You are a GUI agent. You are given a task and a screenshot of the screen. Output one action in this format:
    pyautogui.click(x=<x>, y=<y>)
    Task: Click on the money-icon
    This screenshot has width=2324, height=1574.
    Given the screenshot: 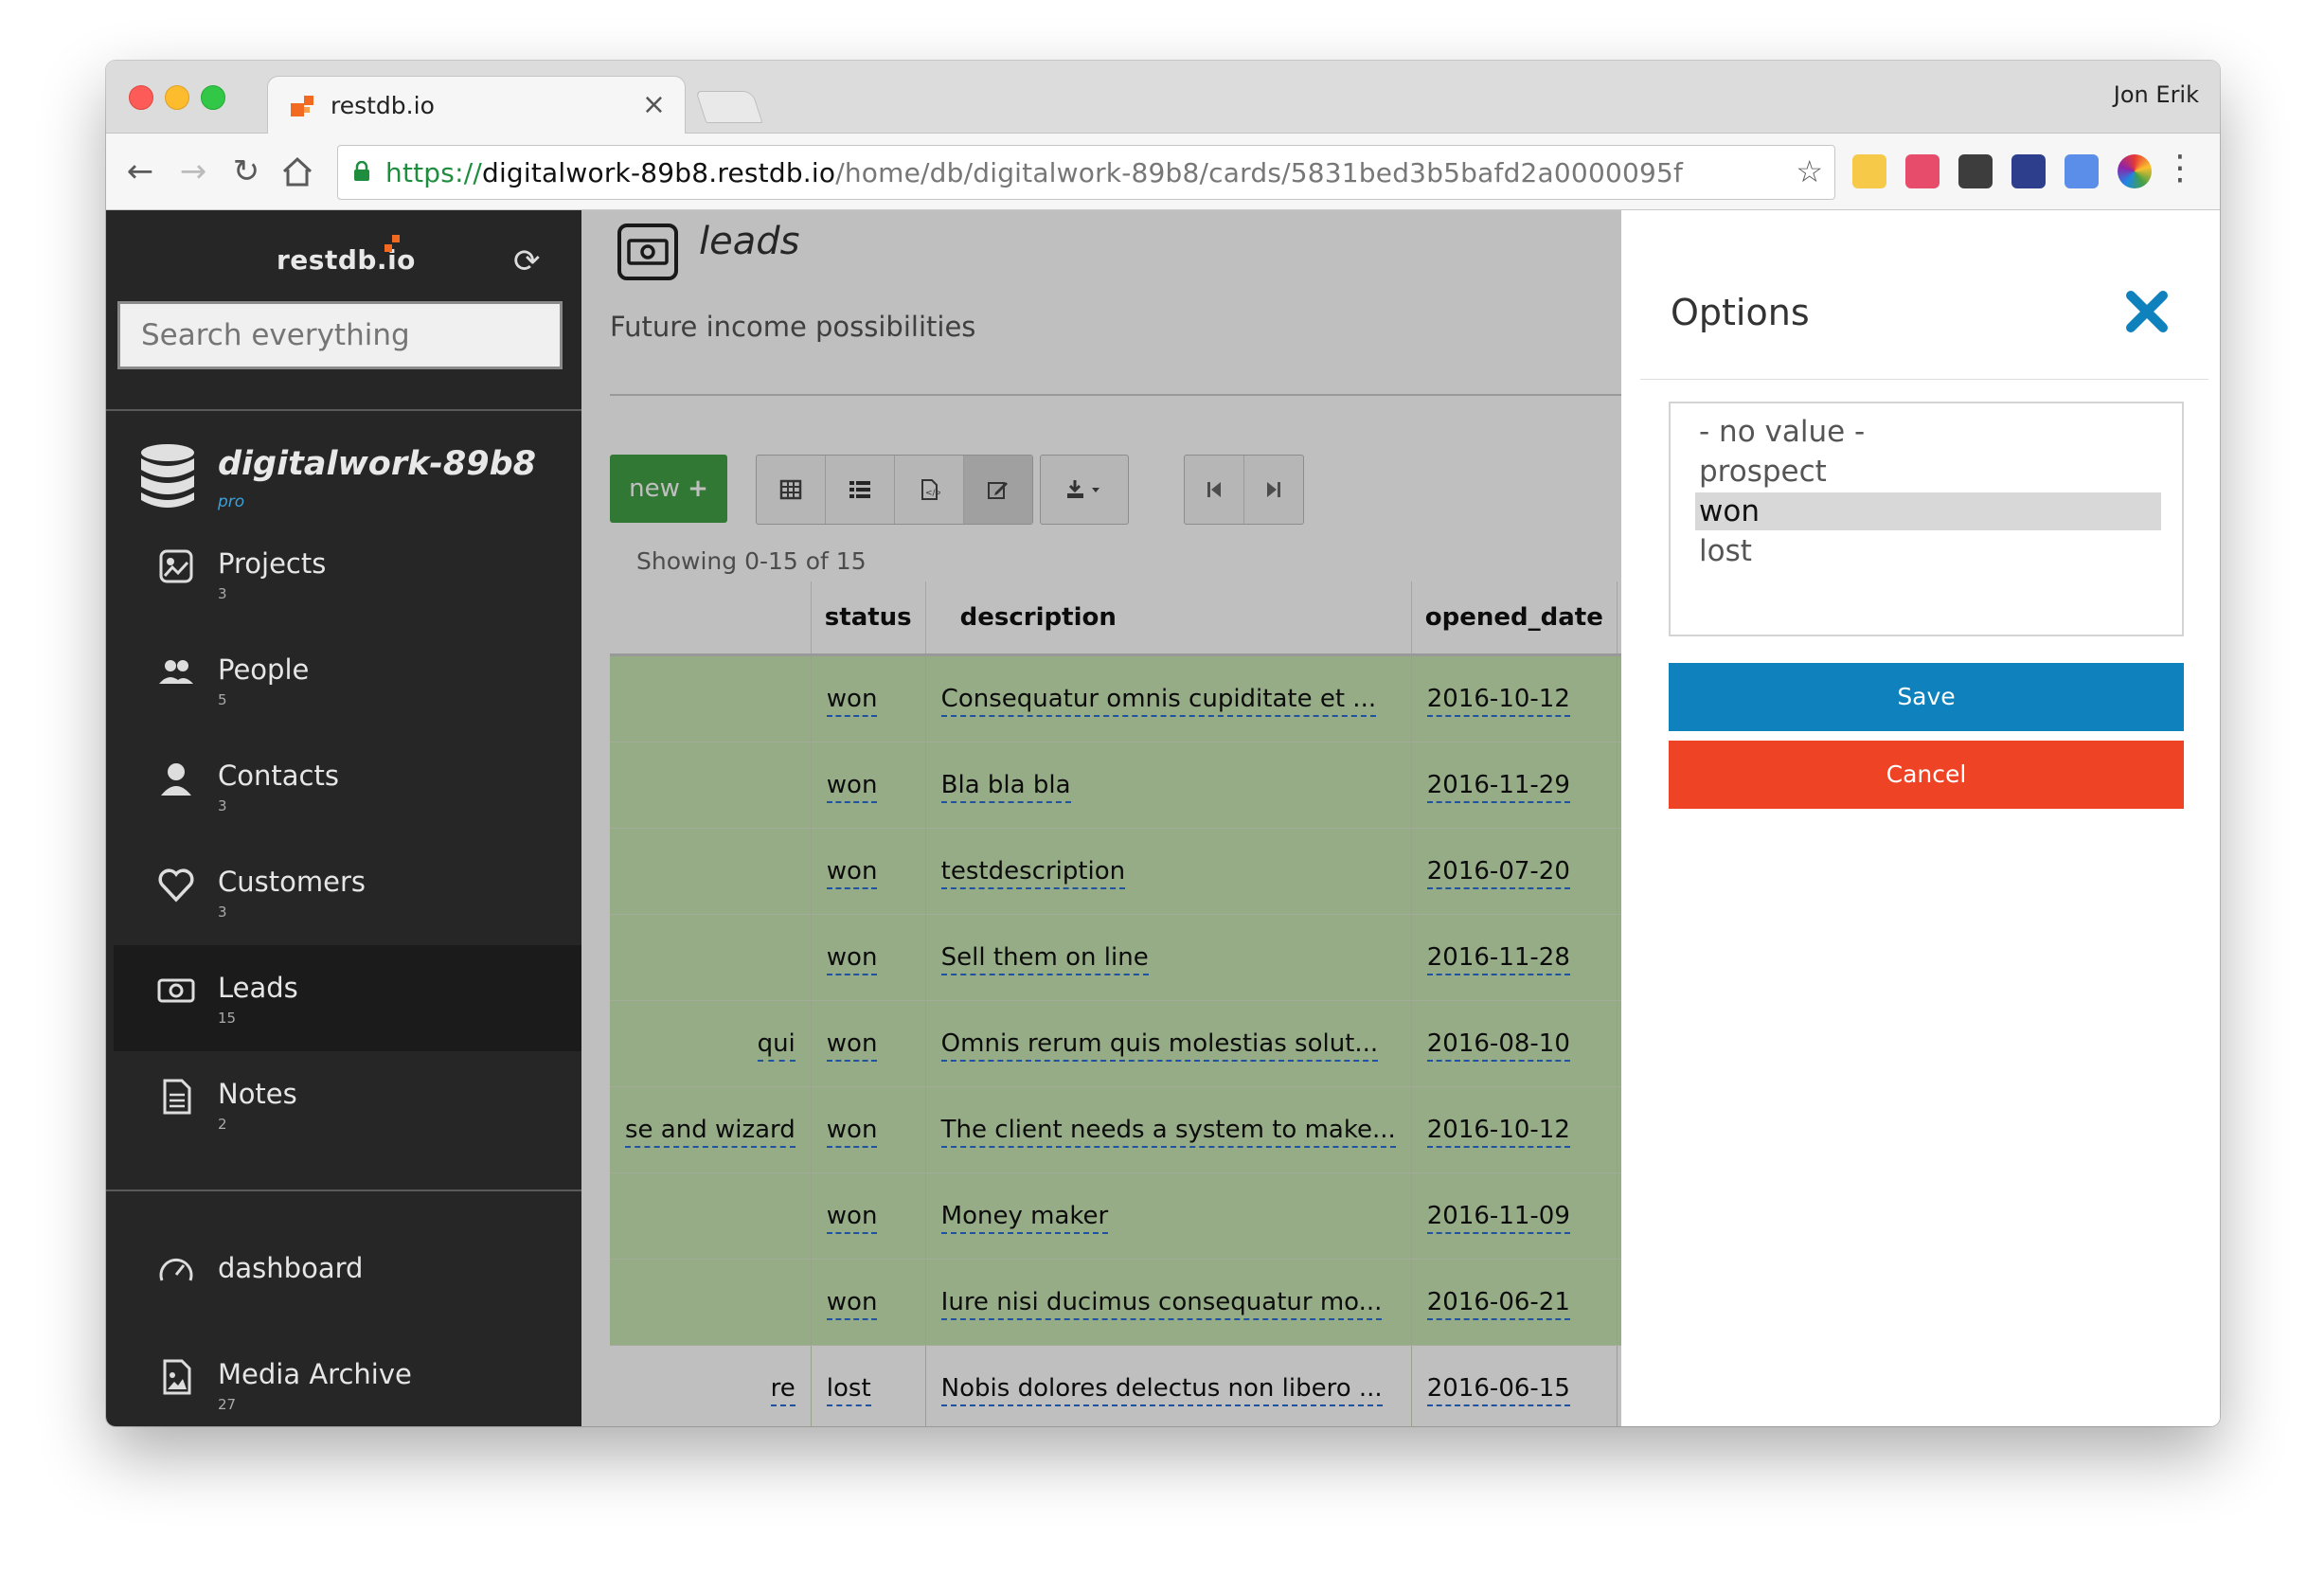 What is the action you would take?
    pyautogui.click(x=176, y=990)
    